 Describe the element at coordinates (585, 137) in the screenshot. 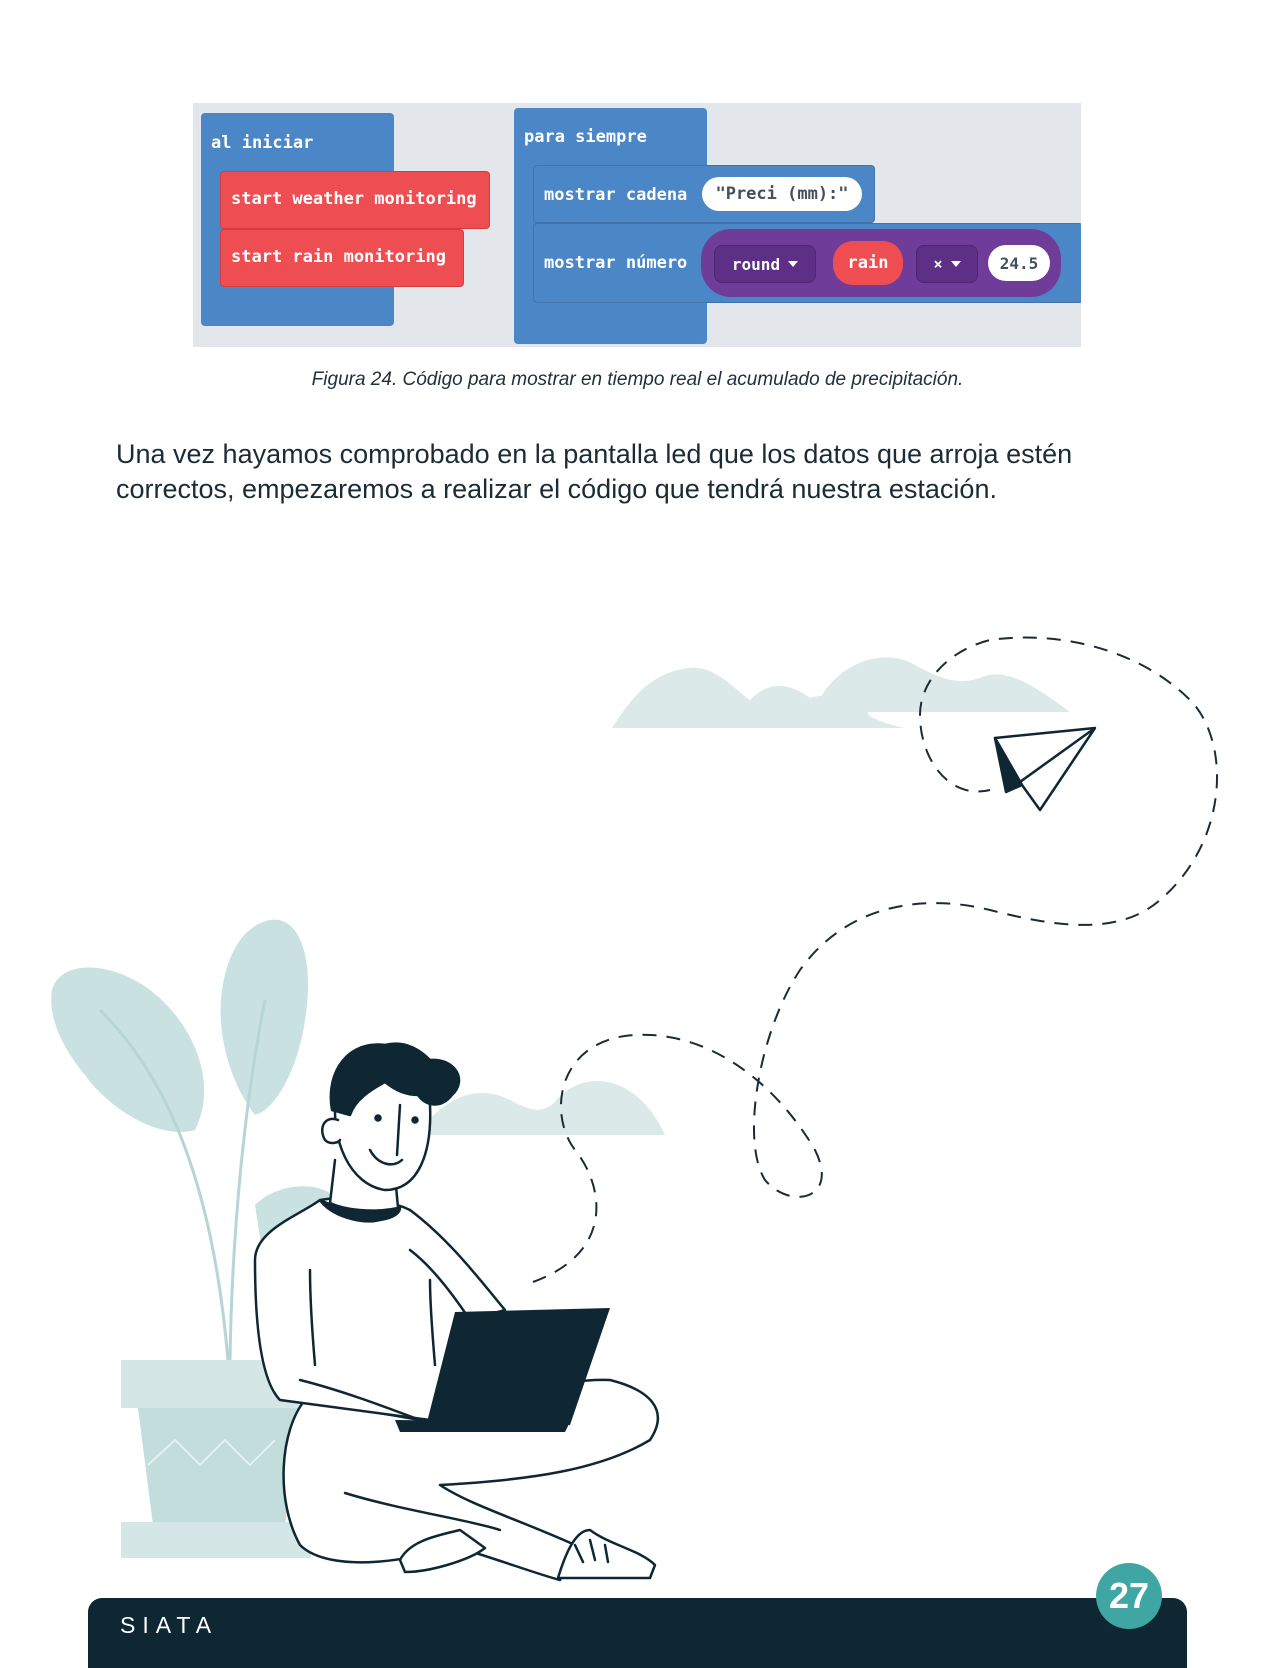

I see `forever-label: para siempre` at that location.